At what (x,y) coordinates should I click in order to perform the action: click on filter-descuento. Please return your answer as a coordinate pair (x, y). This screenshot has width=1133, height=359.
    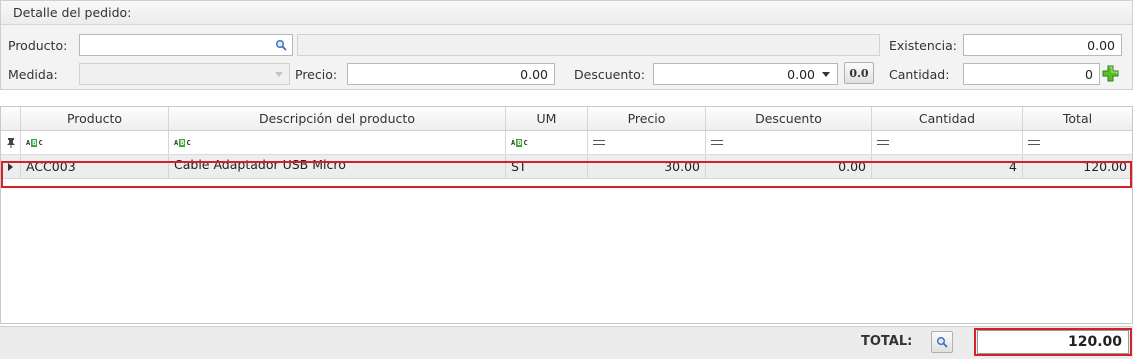
    Looking at the image, I should click on (789, 142).